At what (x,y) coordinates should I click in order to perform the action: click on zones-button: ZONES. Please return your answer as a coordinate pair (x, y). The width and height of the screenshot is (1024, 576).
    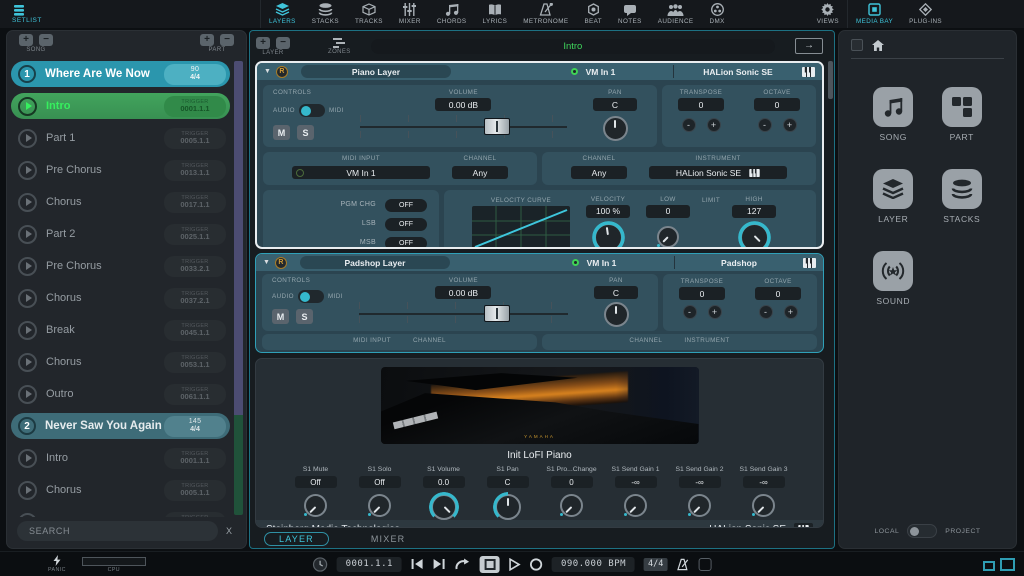
    Looking at the image, I should click on (339, 46).